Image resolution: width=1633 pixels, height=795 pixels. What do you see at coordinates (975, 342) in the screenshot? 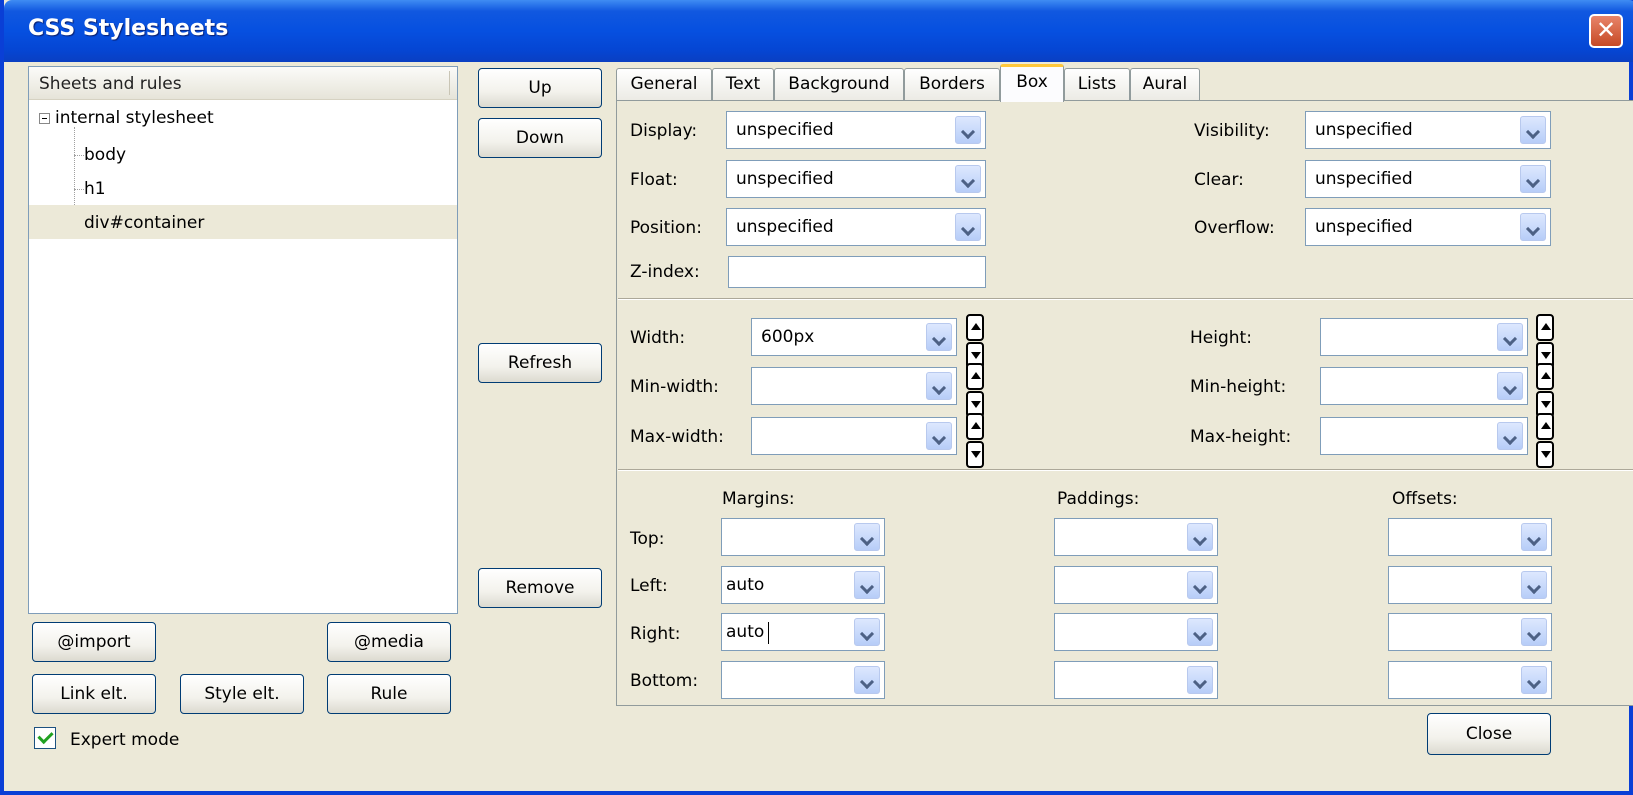
I see `width-stepper` at bounding box center [975, 342].